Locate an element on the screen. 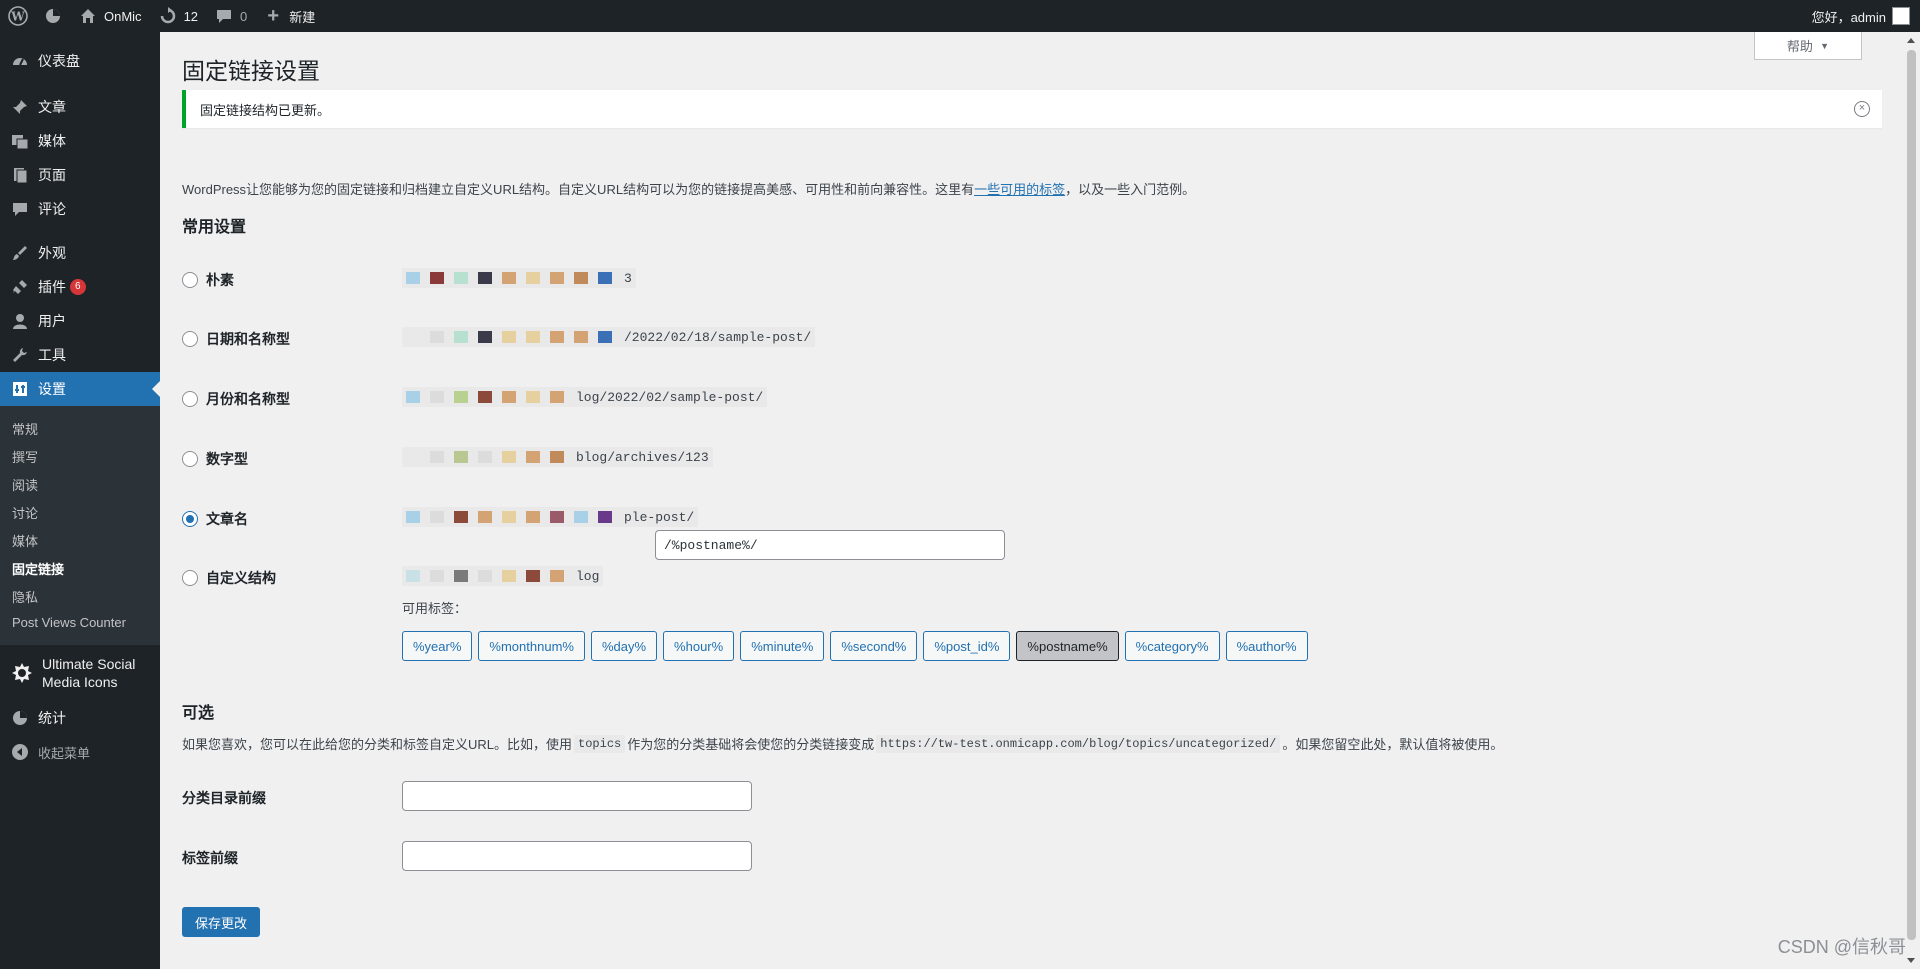 This screenshot has height=969, width=1920. sidebar-label: 工具 is located at coordinates (52, 355).